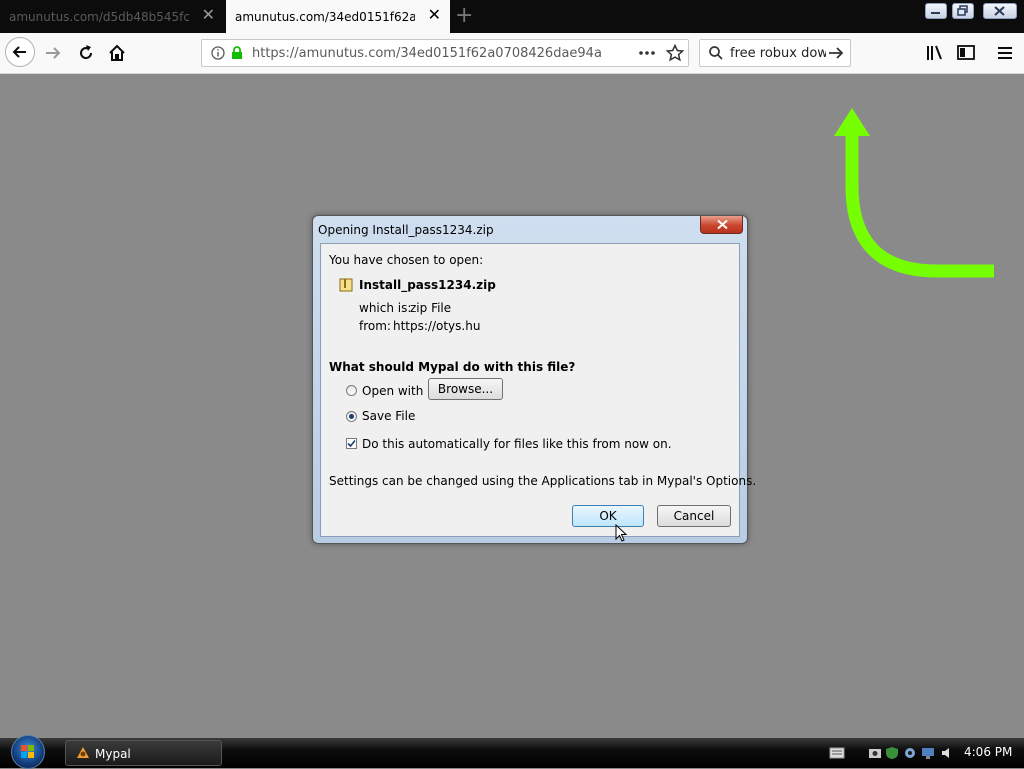 Image resolution: width=1024 pixels, height=769 pixels. Describe the element at coordinates (892, 753) in the screenshot. I see `security-icon` at that location.